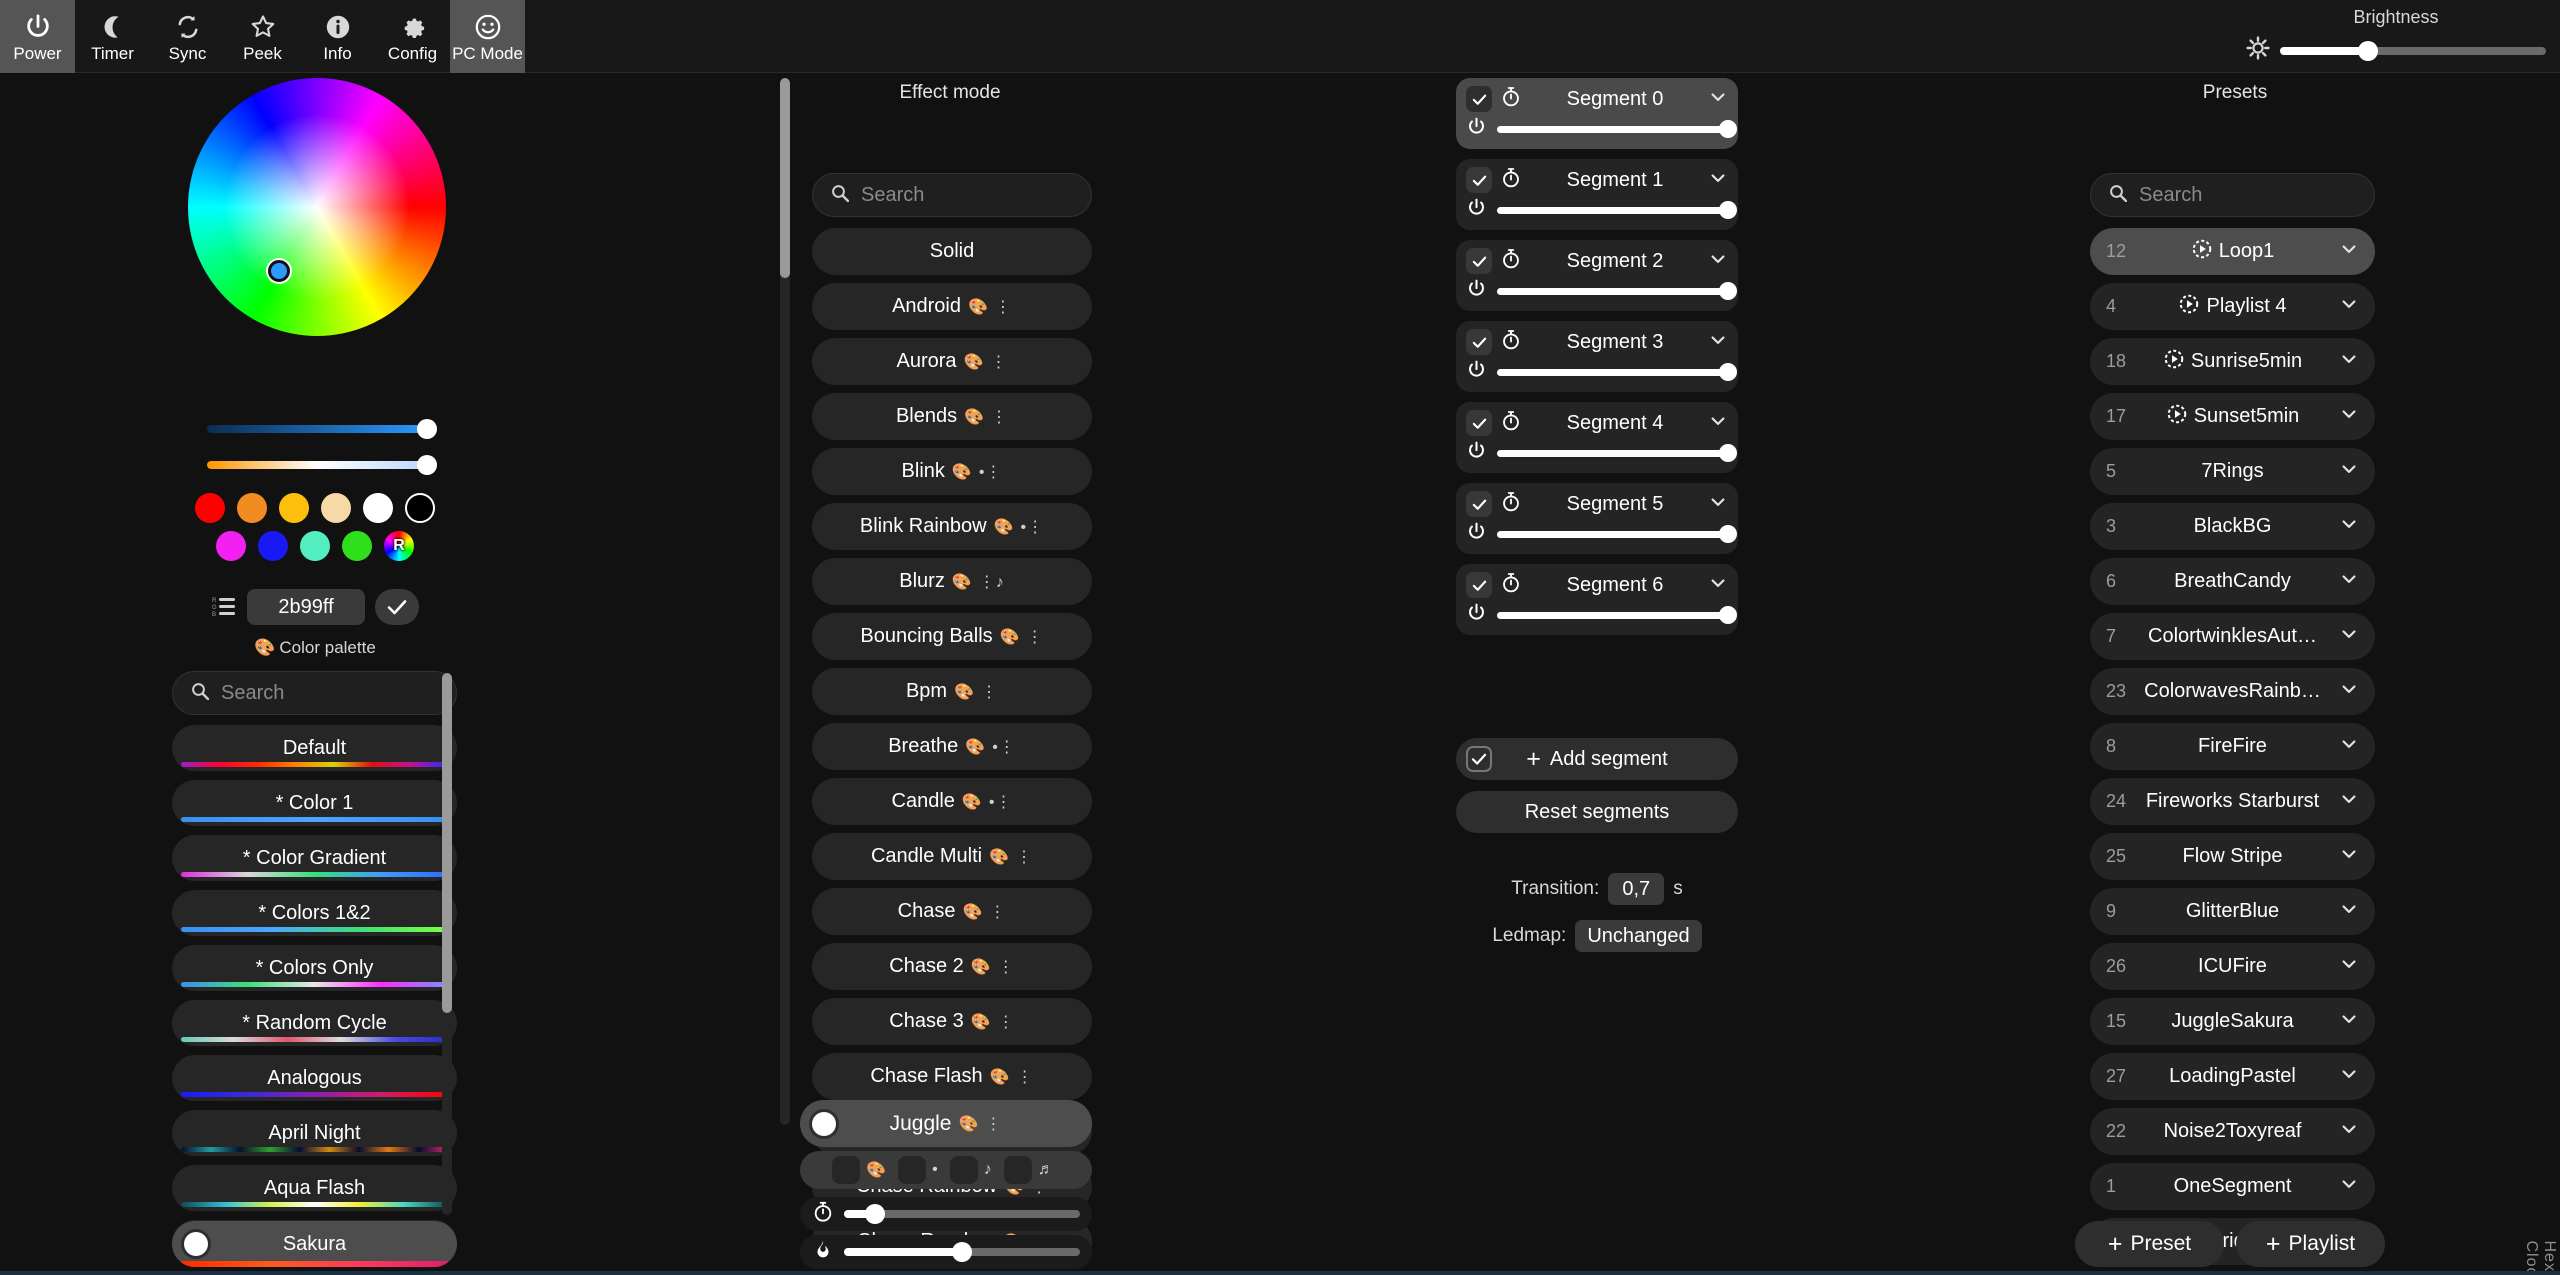 This screenshot has width=2560, height=1275. What do you see at coordinates (317, 207) in the screenshot?
I see `color-wheel` at bounding box center [317, 207].